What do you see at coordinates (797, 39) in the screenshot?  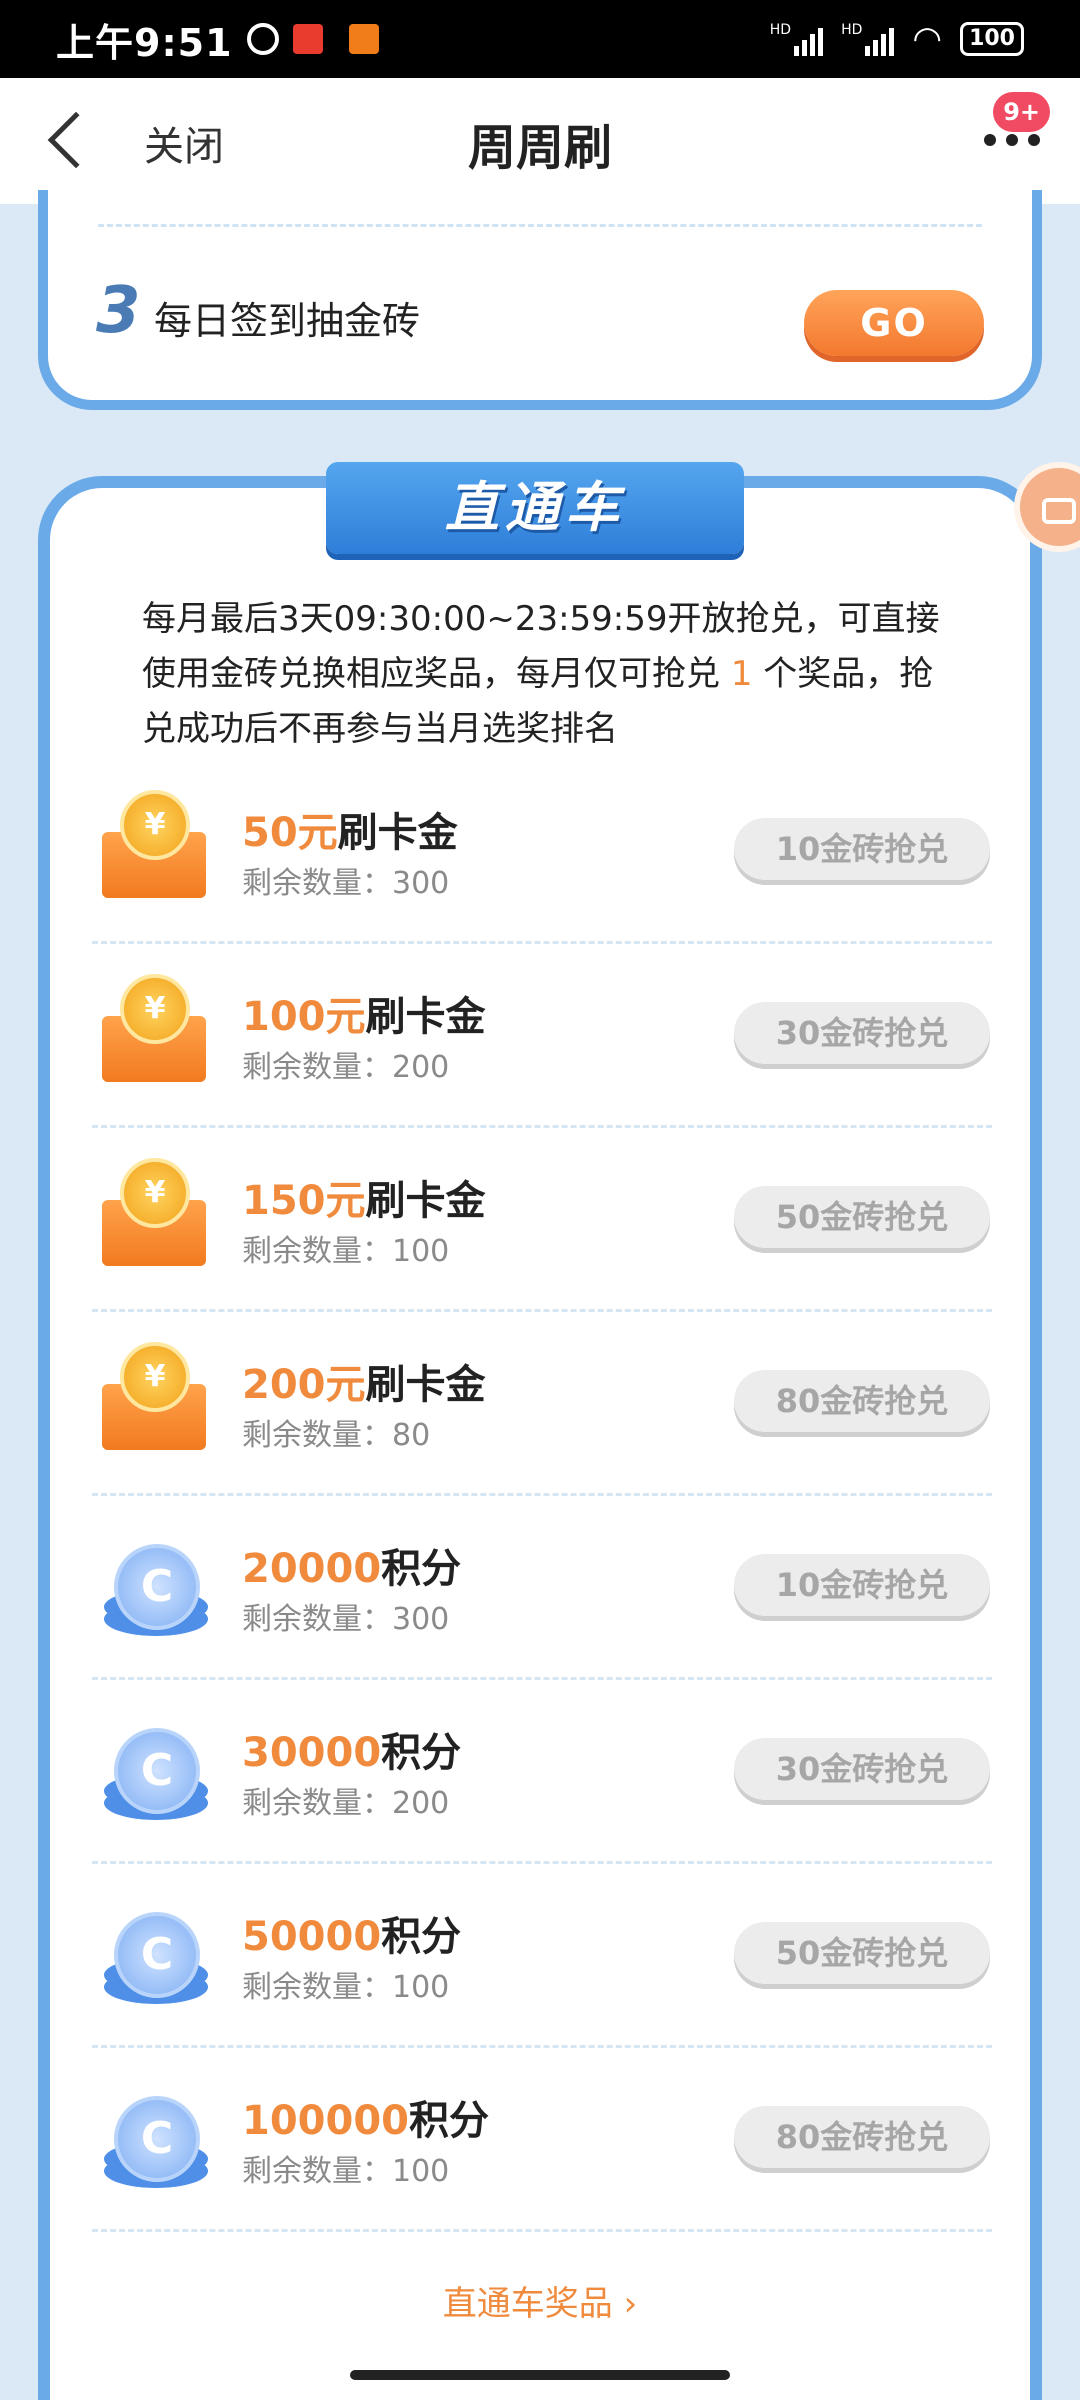 I see `signal-icon: HD` at bounding box center [797, 39].